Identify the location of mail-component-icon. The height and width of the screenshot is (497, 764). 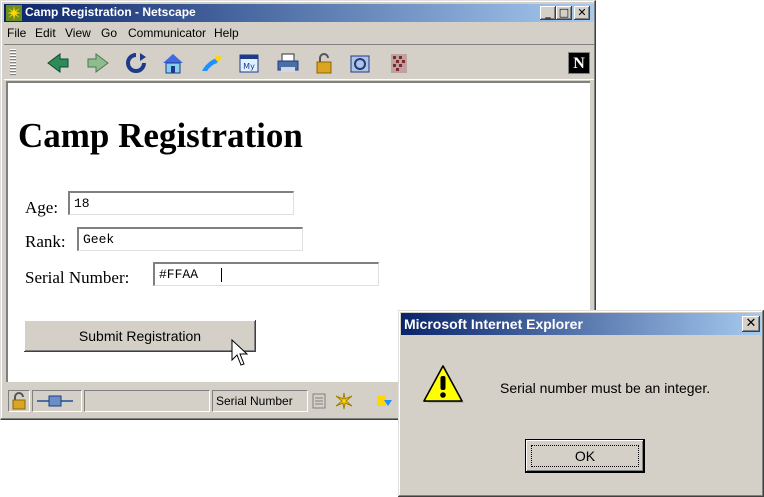
(384, 401).